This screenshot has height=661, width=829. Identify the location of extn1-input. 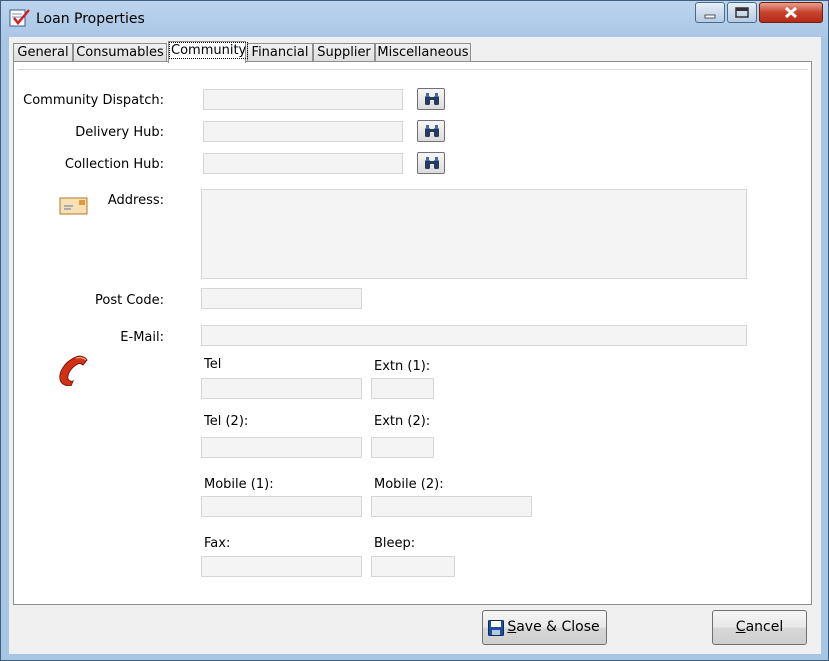
(402, 388).